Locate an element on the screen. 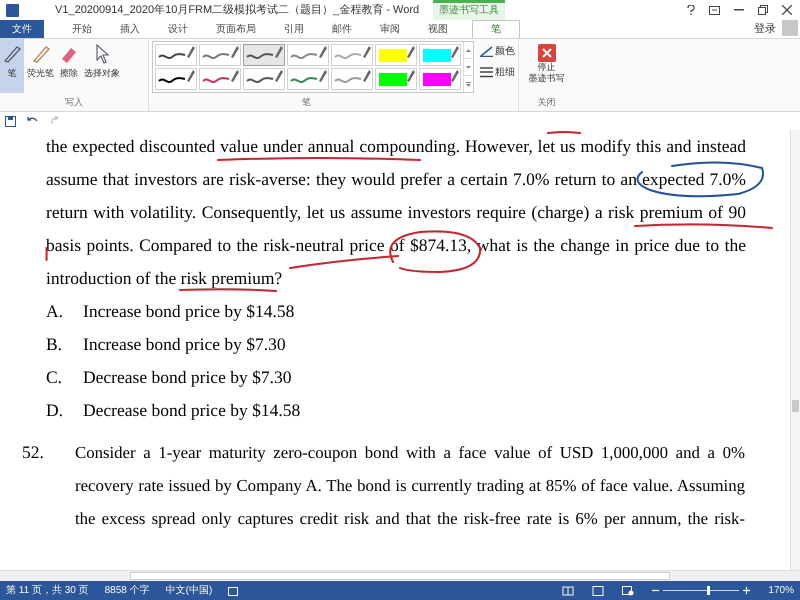  option-text: Decrease bond price by $14.58 is located at coordinates (191, 410).